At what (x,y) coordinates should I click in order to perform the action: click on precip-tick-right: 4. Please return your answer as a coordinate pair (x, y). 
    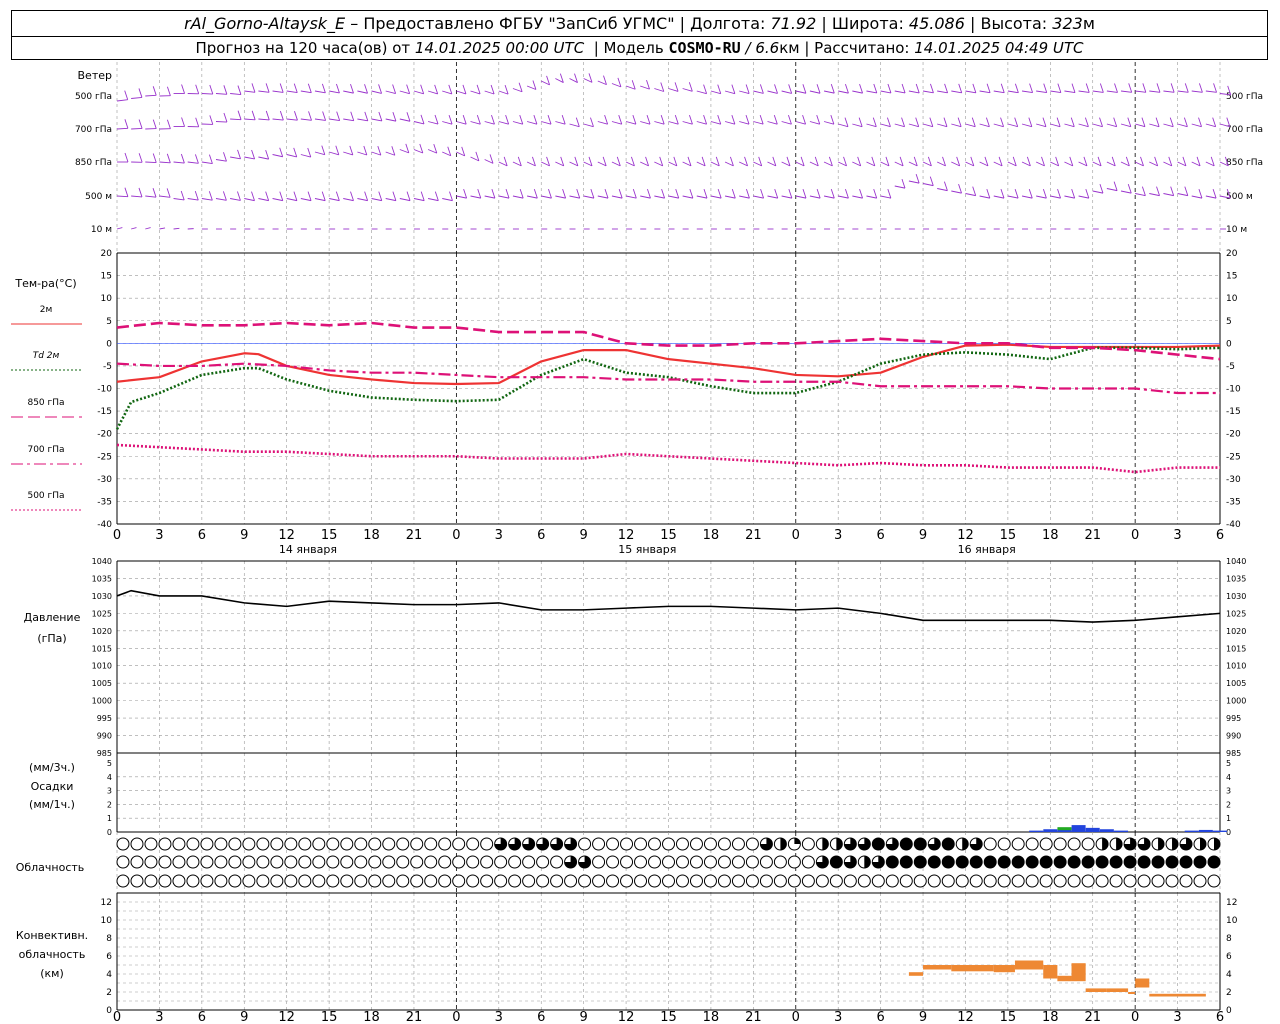
    Looking at the image, I should click on (1228, 777).